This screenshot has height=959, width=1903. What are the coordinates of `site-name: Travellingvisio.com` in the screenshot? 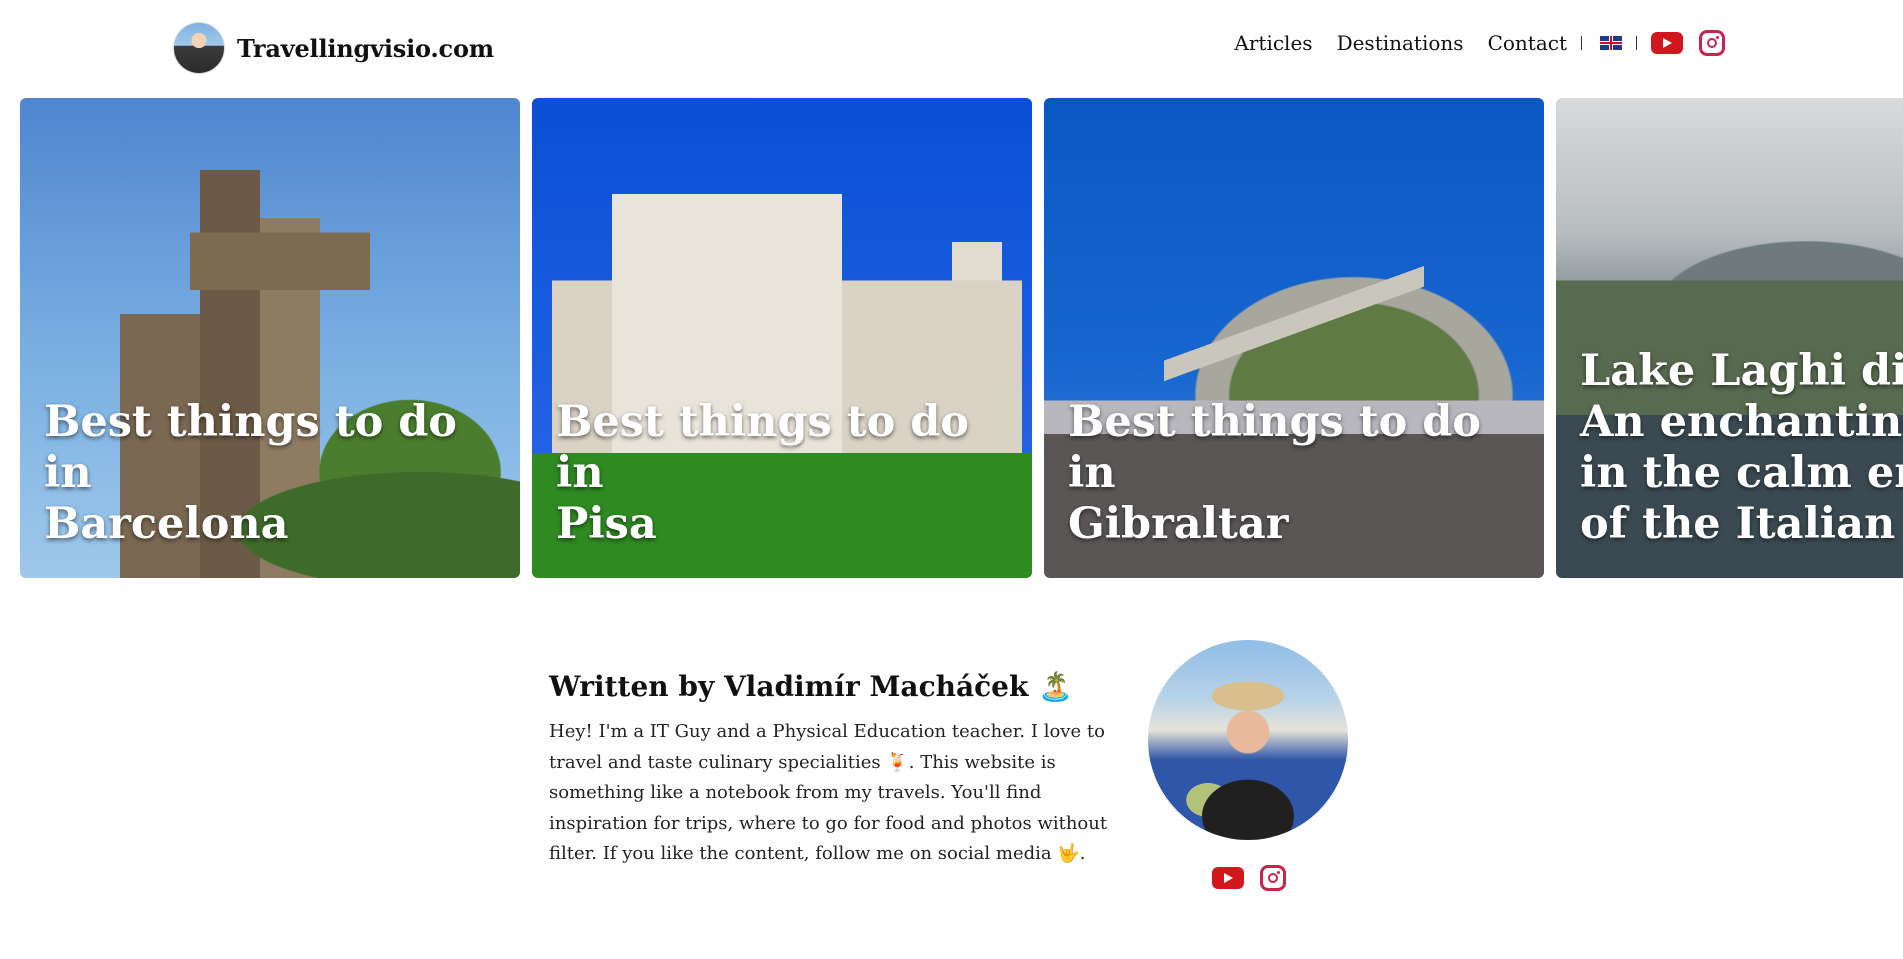 It's located at (365, 48).